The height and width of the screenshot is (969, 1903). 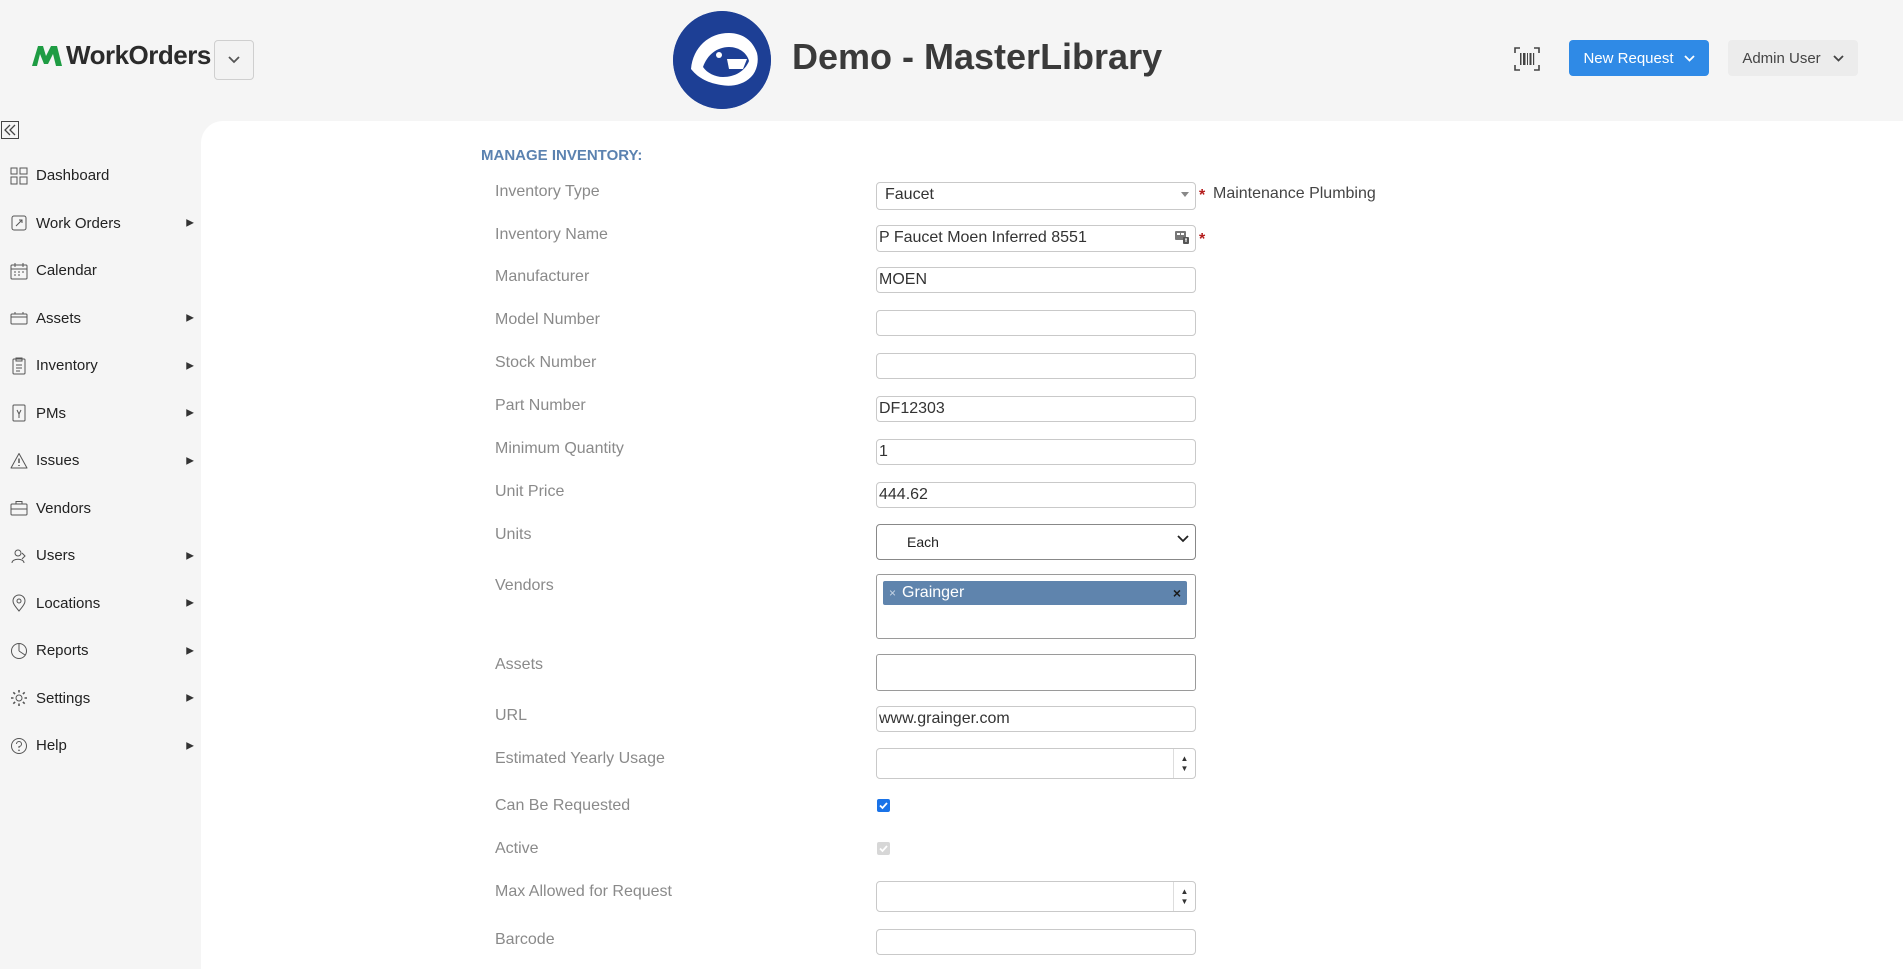 I want to click on sidebar-item-settings: Settings ▶, so click(x=100, y=699).